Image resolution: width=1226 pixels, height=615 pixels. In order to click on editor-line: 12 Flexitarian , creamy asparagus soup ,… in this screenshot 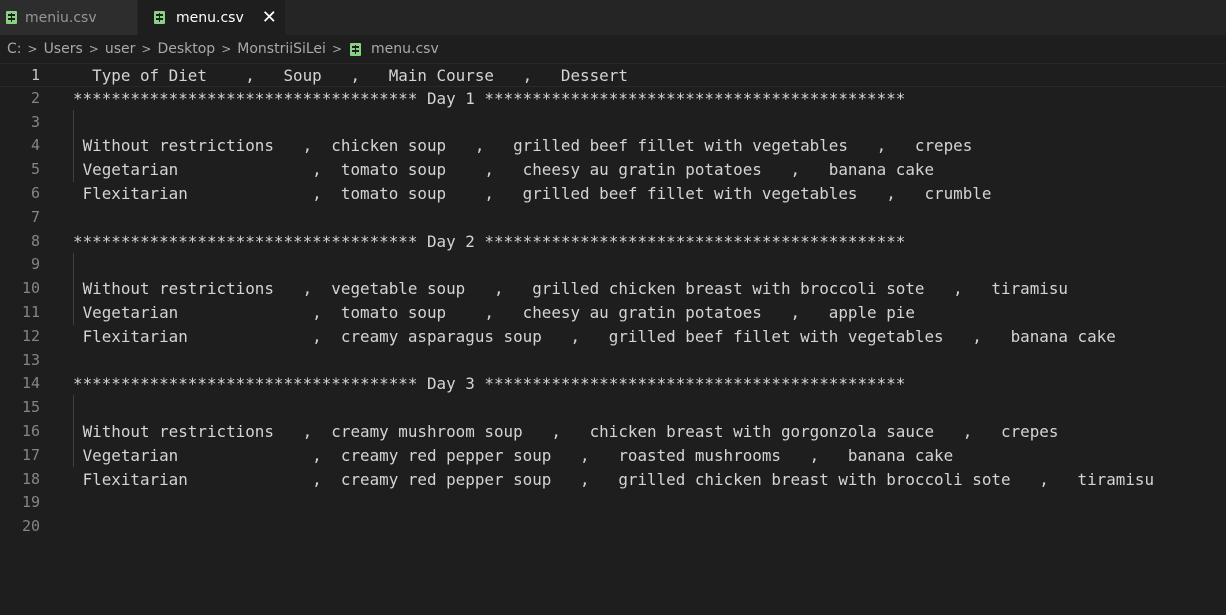, I will do `click(613, 337)`.